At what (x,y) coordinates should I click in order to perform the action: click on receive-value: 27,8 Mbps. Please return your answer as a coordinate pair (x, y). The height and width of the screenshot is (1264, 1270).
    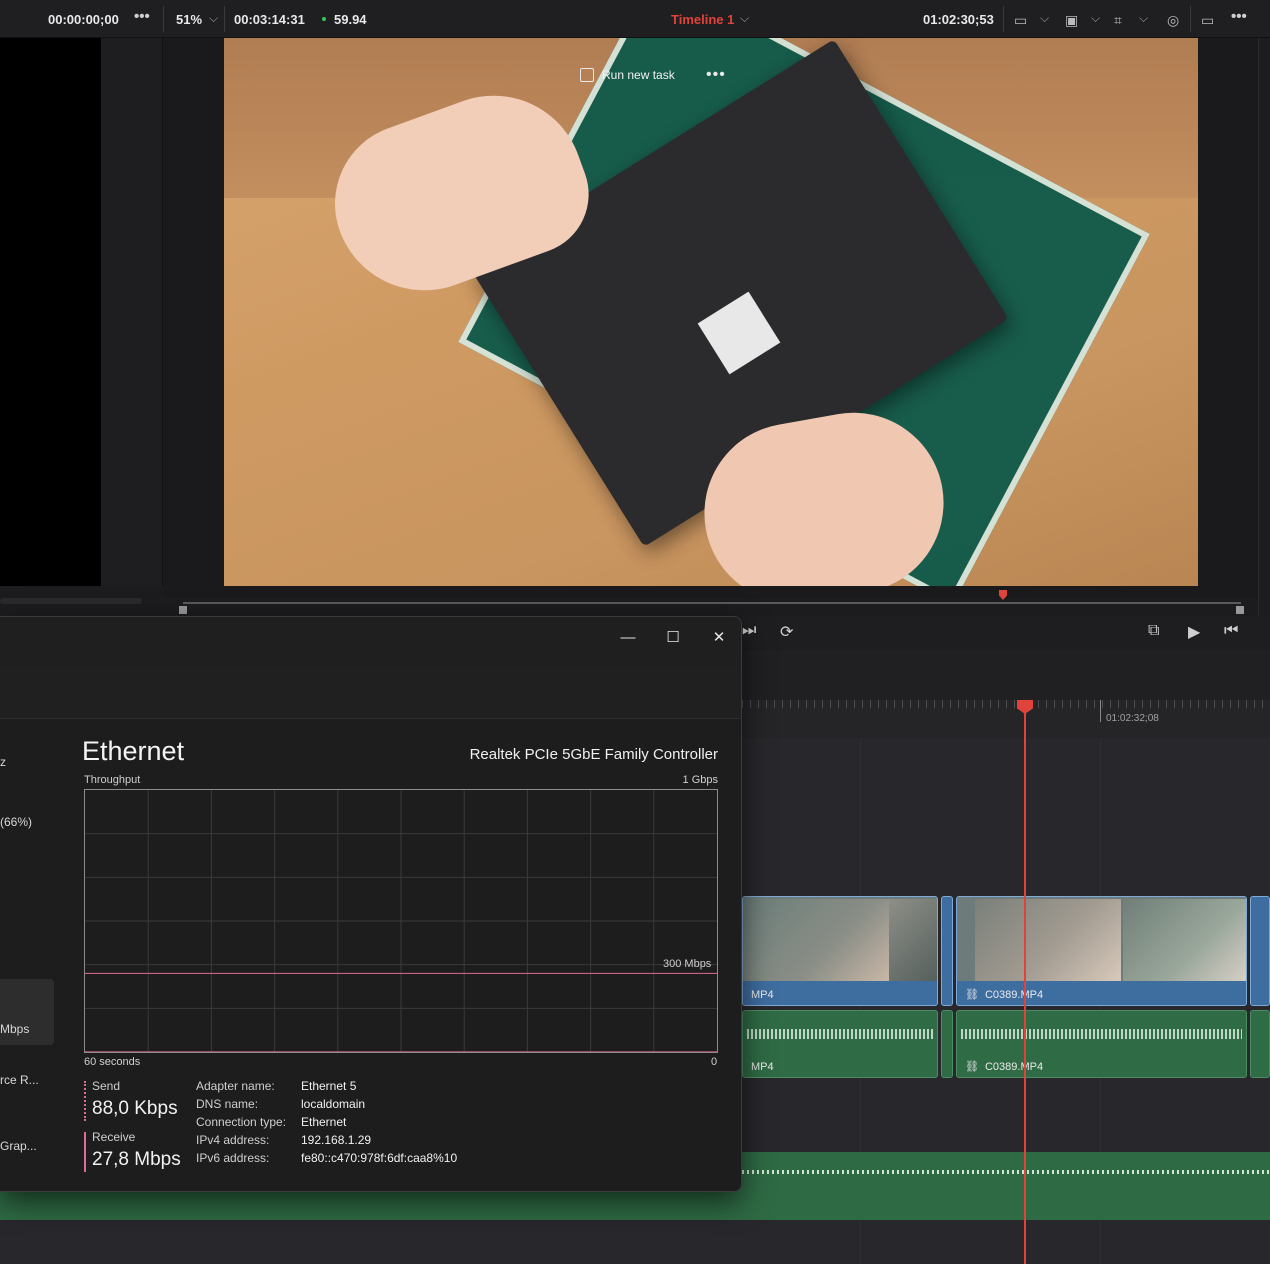
    Looking at the image, I should click on (136, 1159).